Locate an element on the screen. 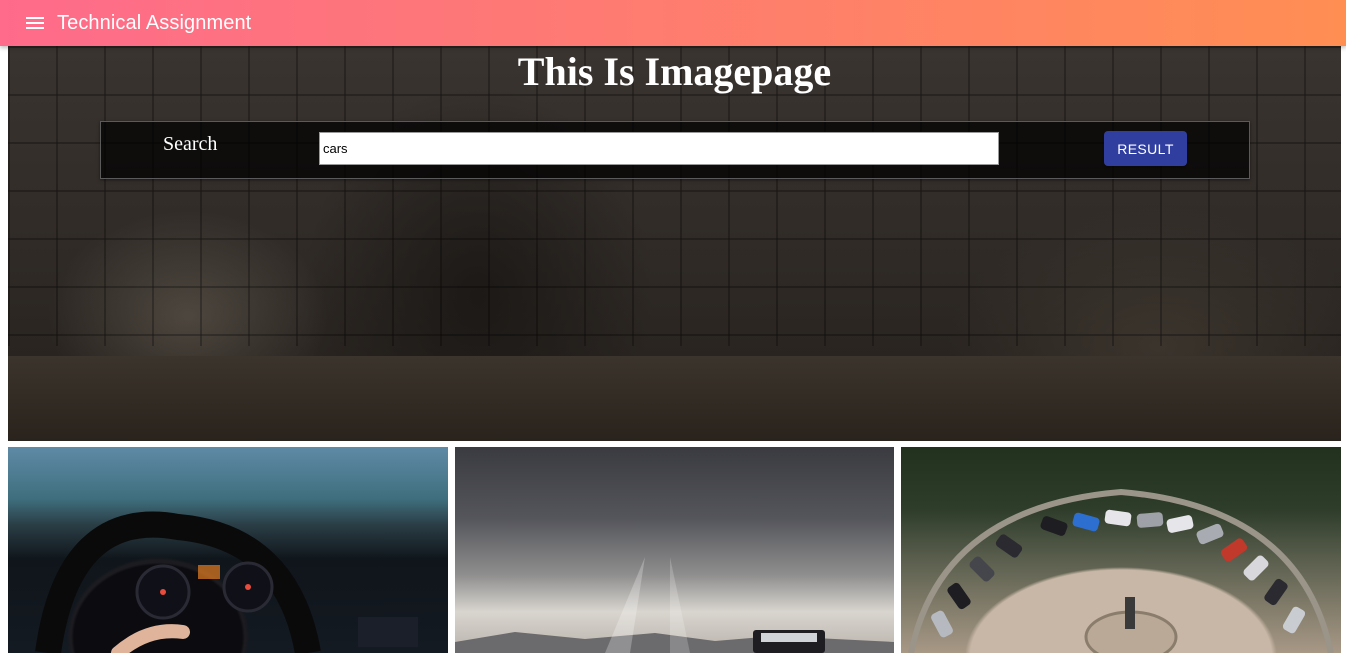 The image size is (1346, 653). parking-lot-aerial-image is located at coordinates (1121, 550).